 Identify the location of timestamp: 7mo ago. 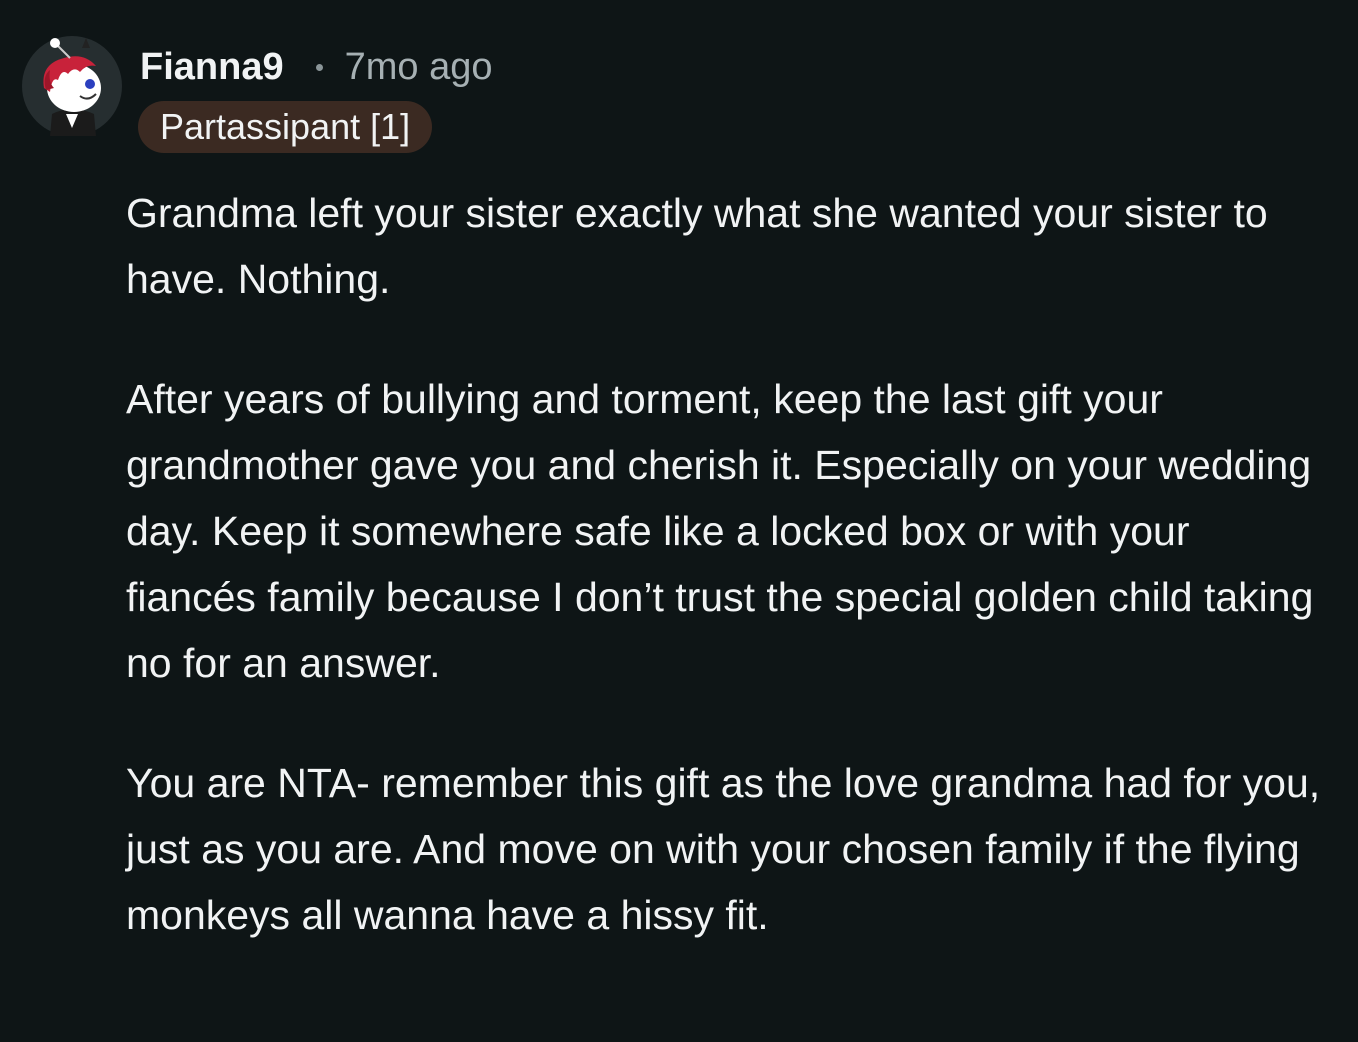
(419, 67).